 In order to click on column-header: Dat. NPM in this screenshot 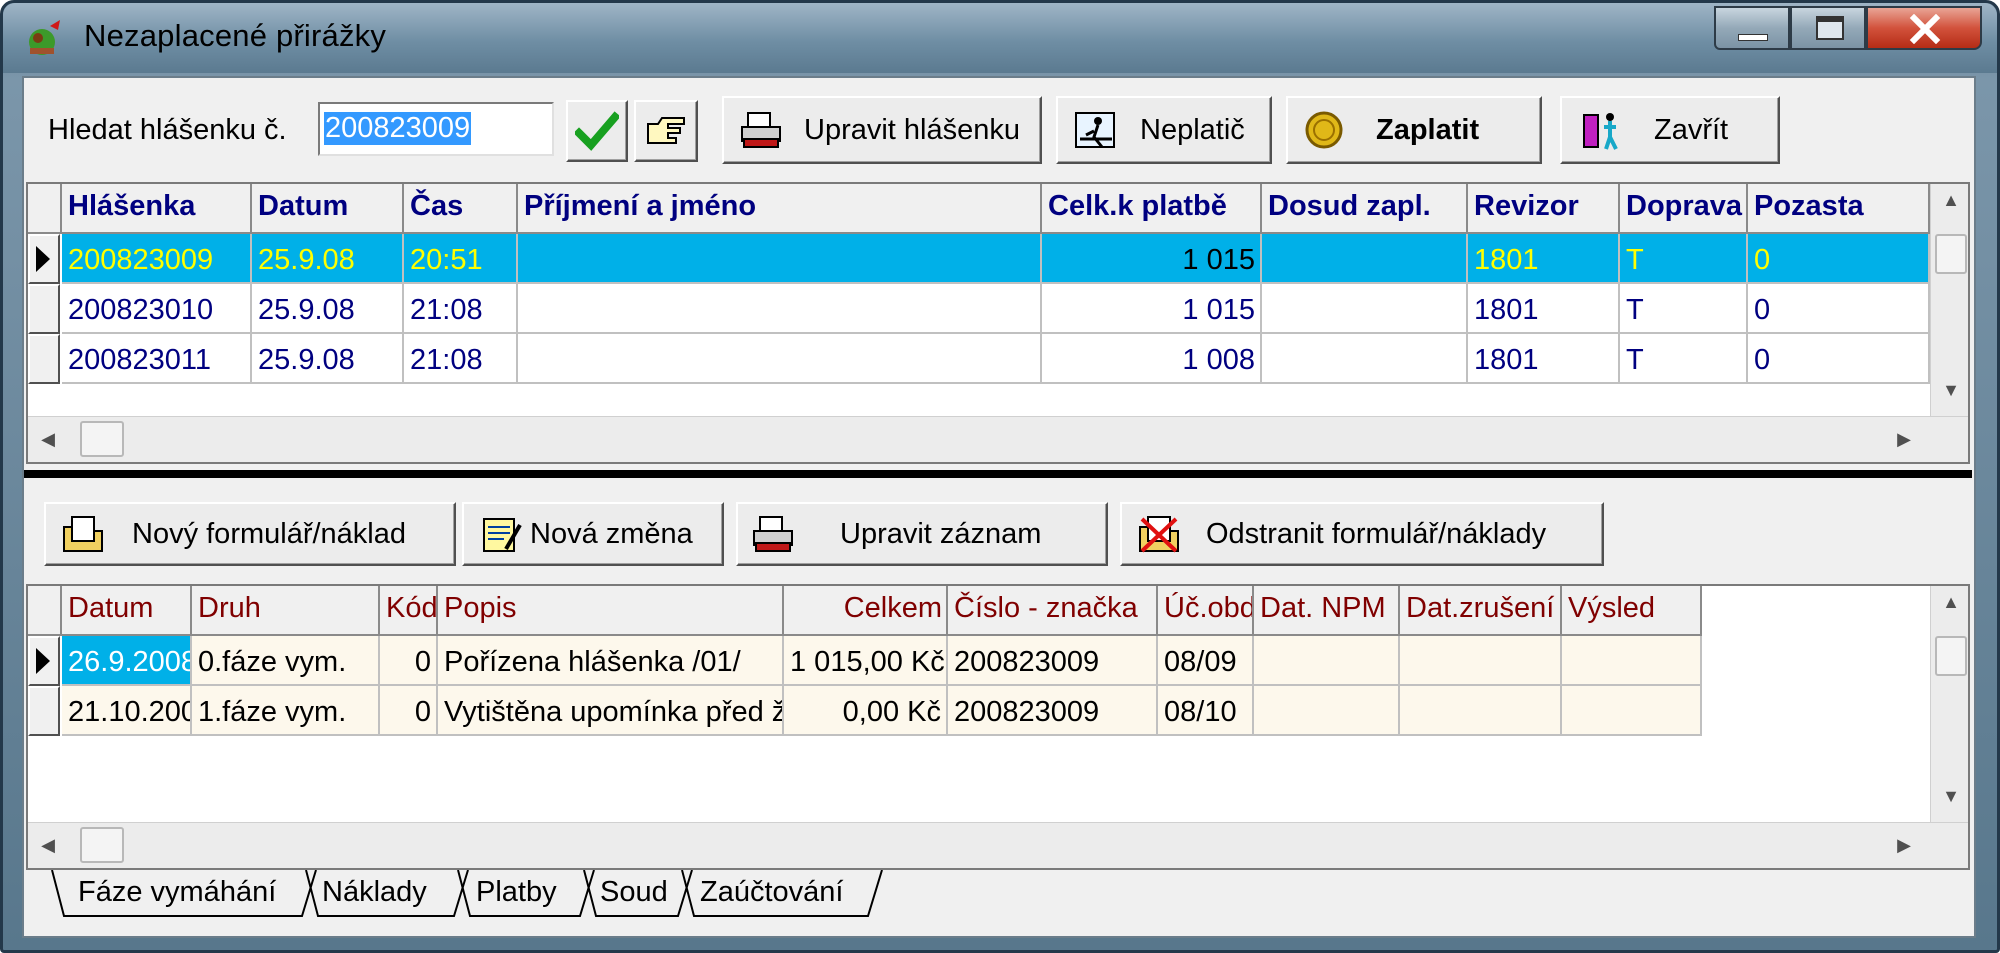, I will do `click(1327, 611)`.